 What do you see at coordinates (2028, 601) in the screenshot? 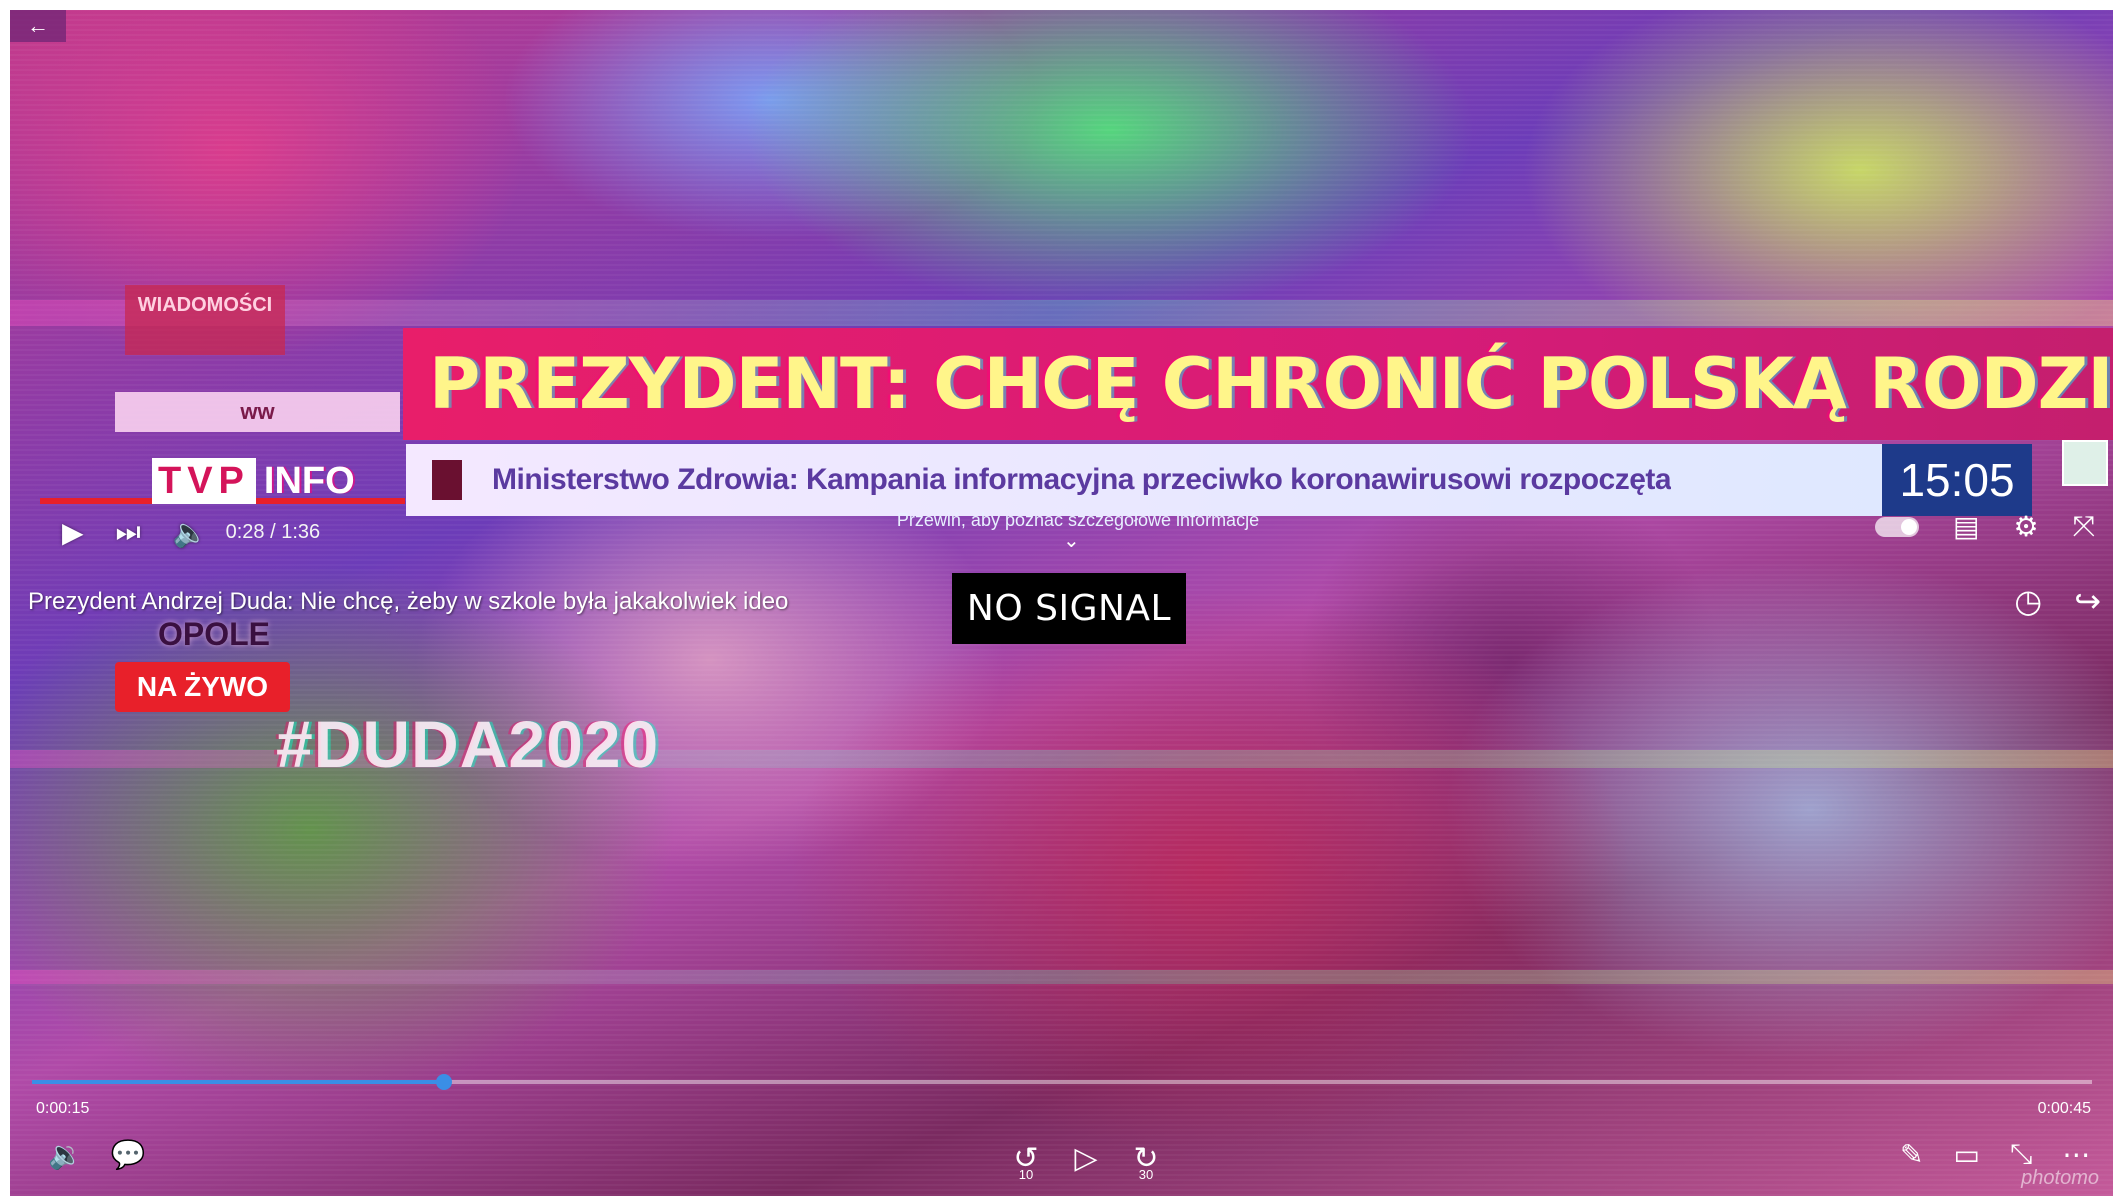
I see `clock-icon: ◷` at bounding box center [2028, 601].